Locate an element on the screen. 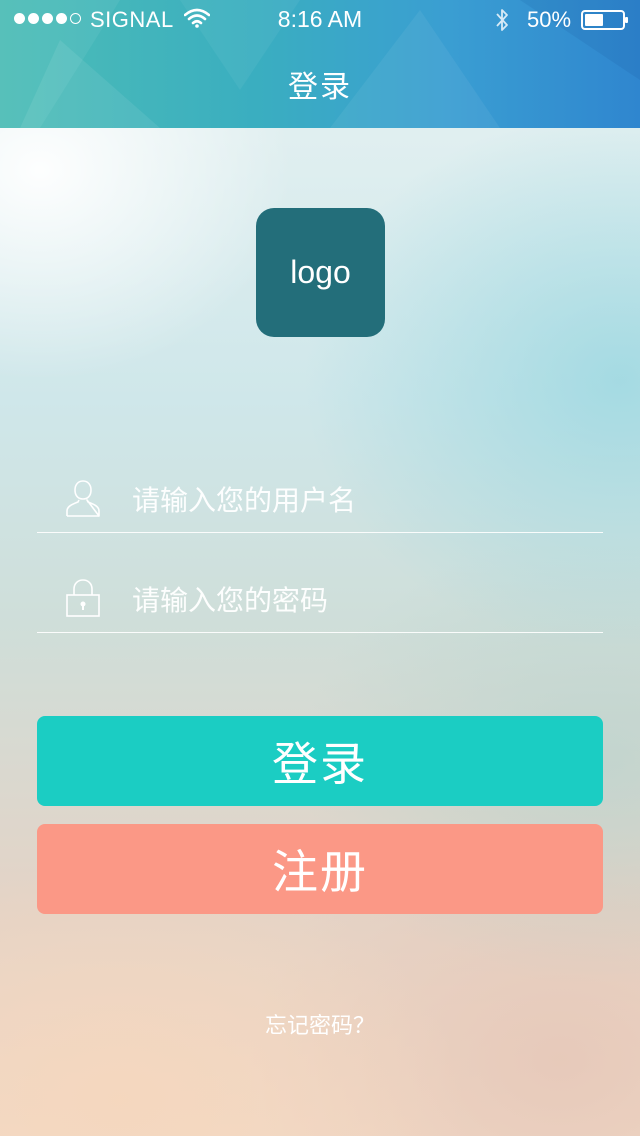 This screenshot has width=640, height=1136. page-title: 登录 is located at coordinates (320, 87).